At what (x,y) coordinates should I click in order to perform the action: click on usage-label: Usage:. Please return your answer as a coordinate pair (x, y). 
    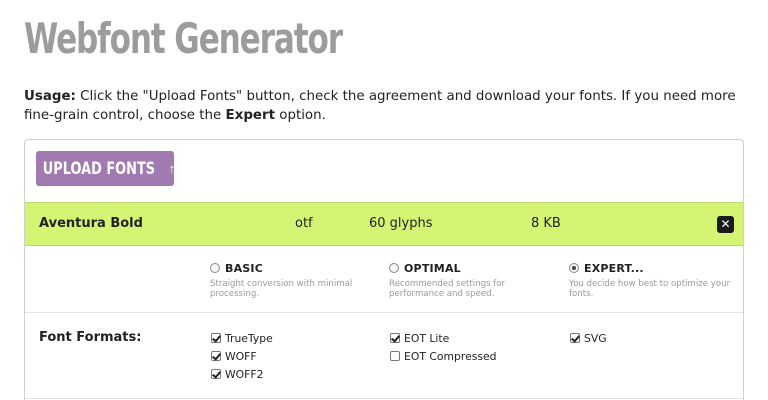
    Looking at the image, I should click on (50, 96).